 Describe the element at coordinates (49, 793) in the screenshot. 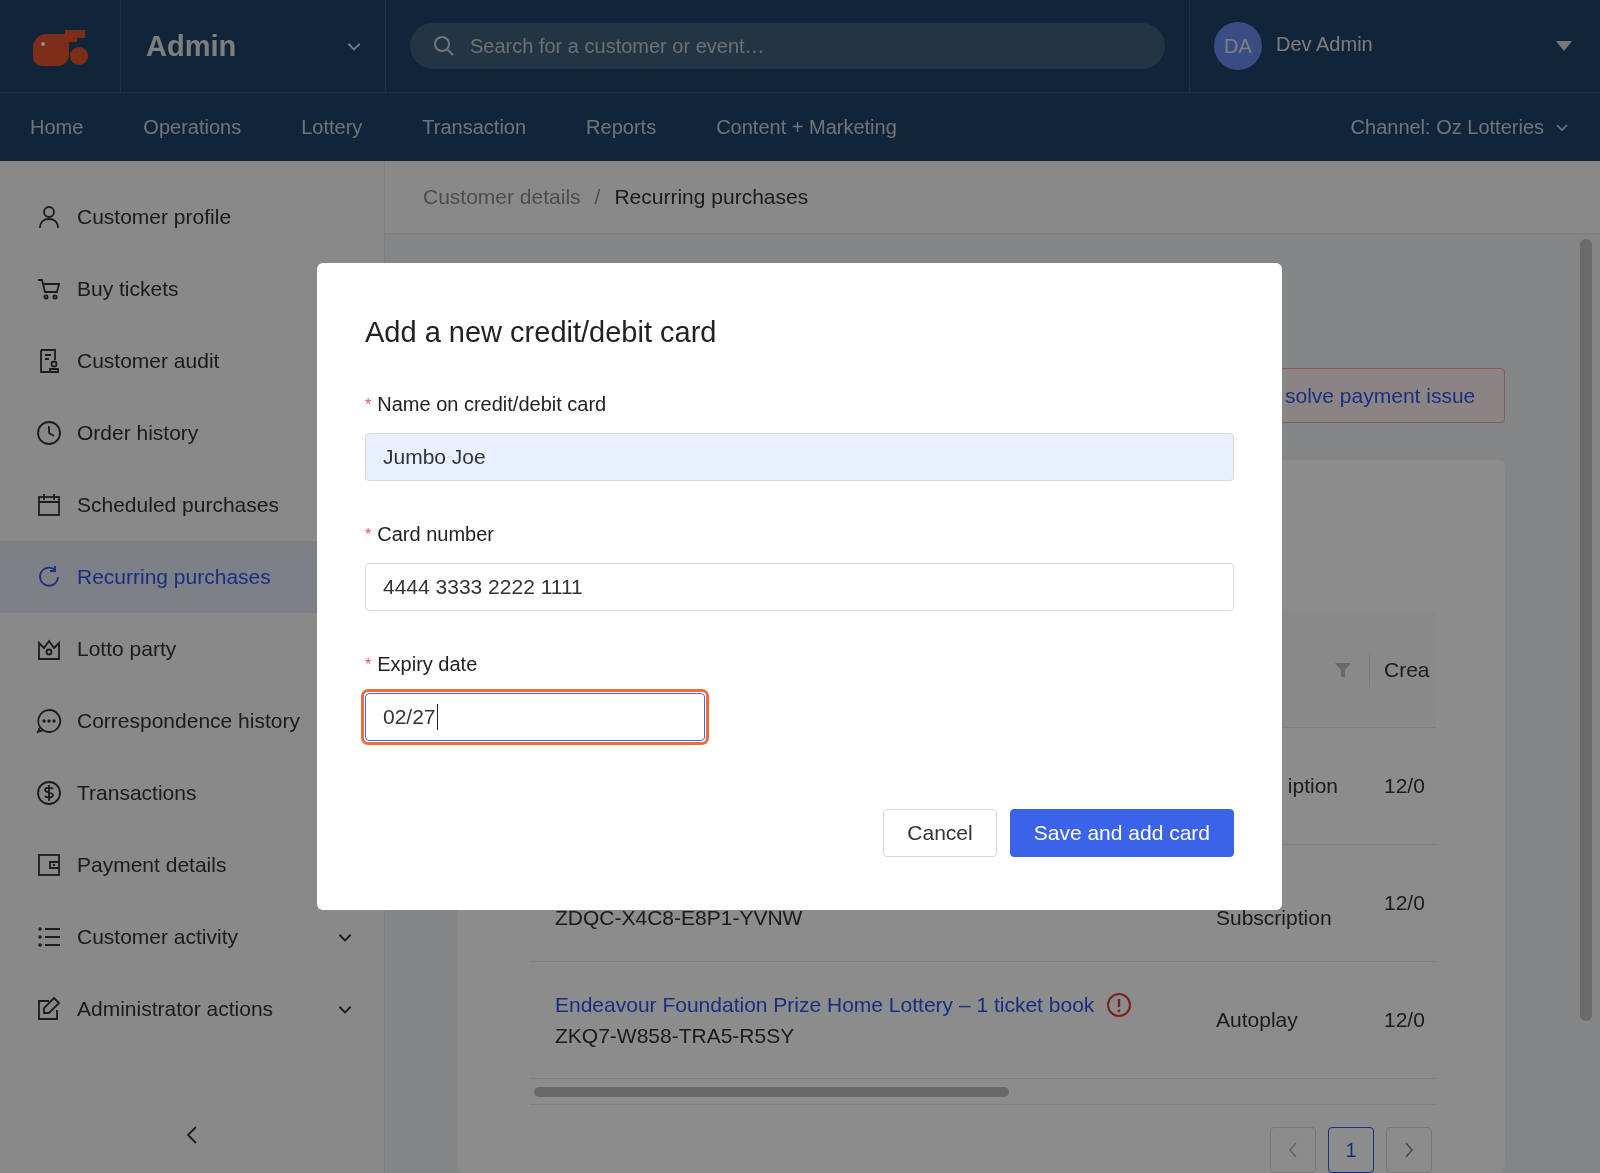

I see `dollar-icon` at that location.